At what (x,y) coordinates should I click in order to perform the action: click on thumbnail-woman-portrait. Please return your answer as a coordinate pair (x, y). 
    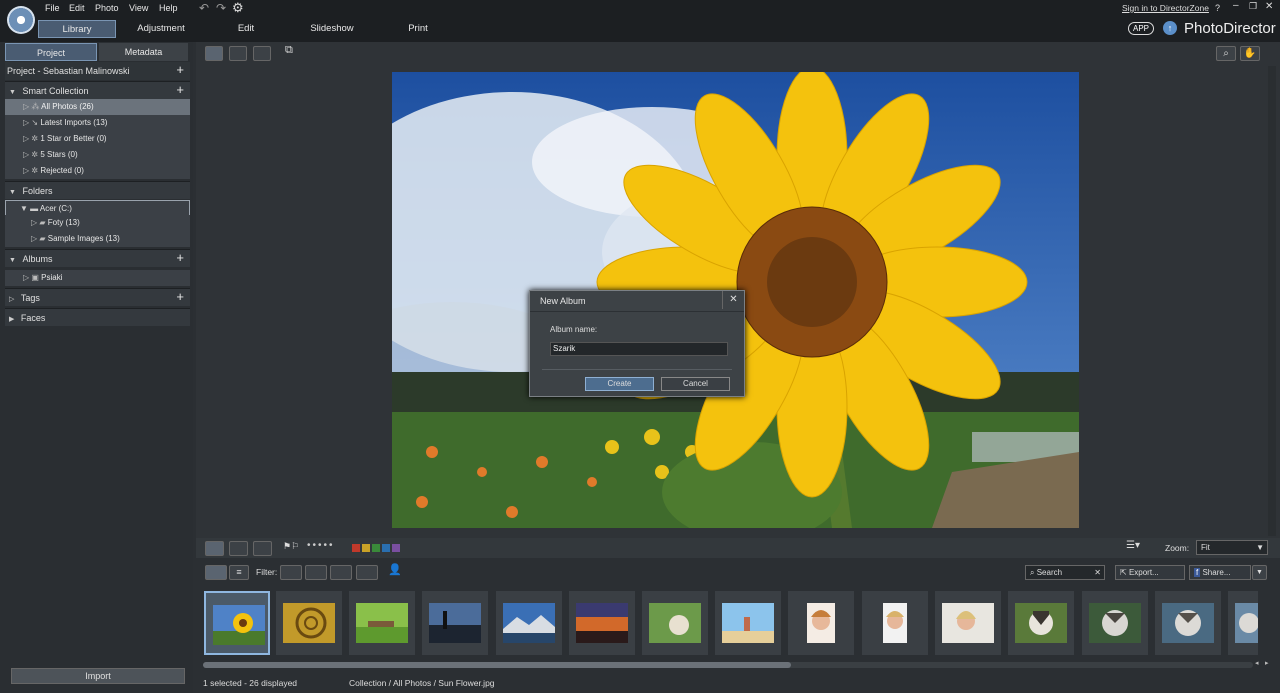
    Looking at the image, I should click on (895, 623).